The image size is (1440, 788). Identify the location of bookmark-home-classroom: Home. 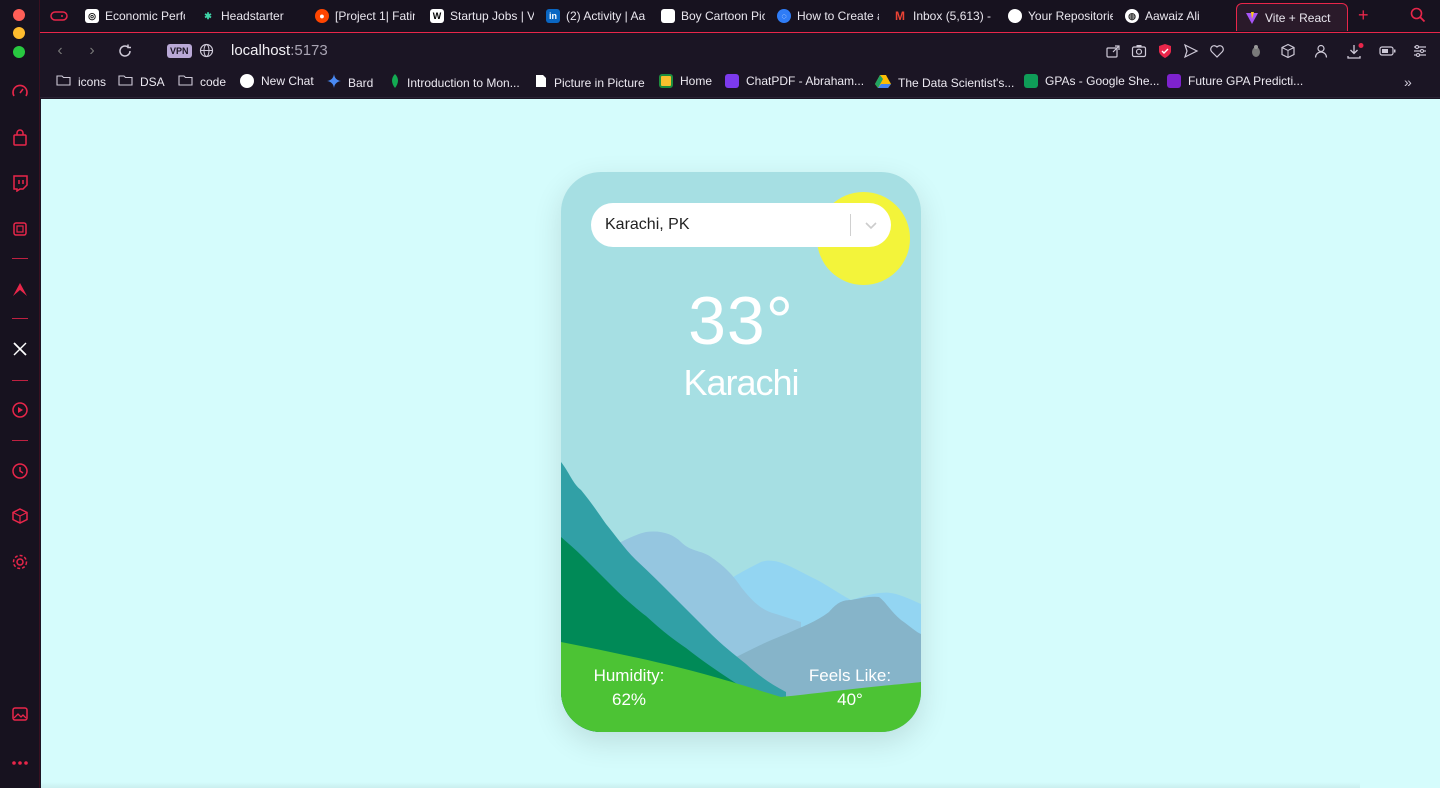
(685, 81).